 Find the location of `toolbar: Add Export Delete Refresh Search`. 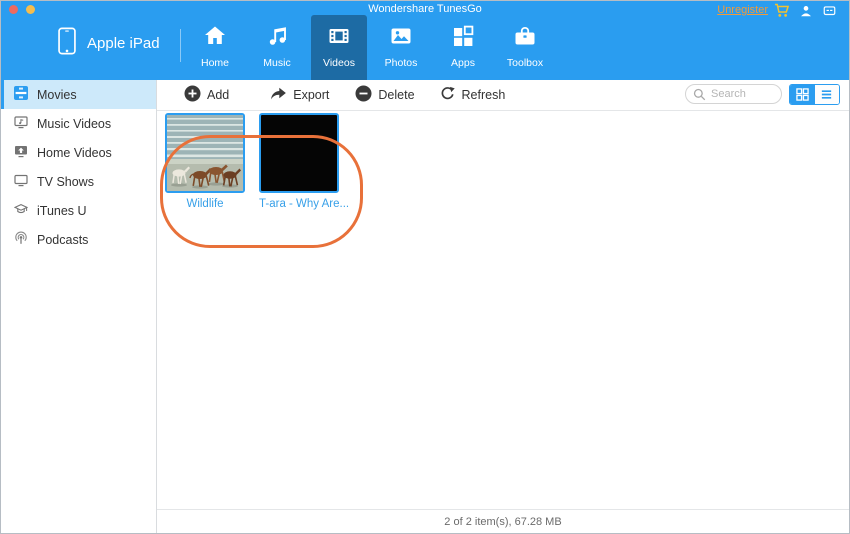

toolbar: Add Export Delete Refresh Search is located at coordinates (503, 95).